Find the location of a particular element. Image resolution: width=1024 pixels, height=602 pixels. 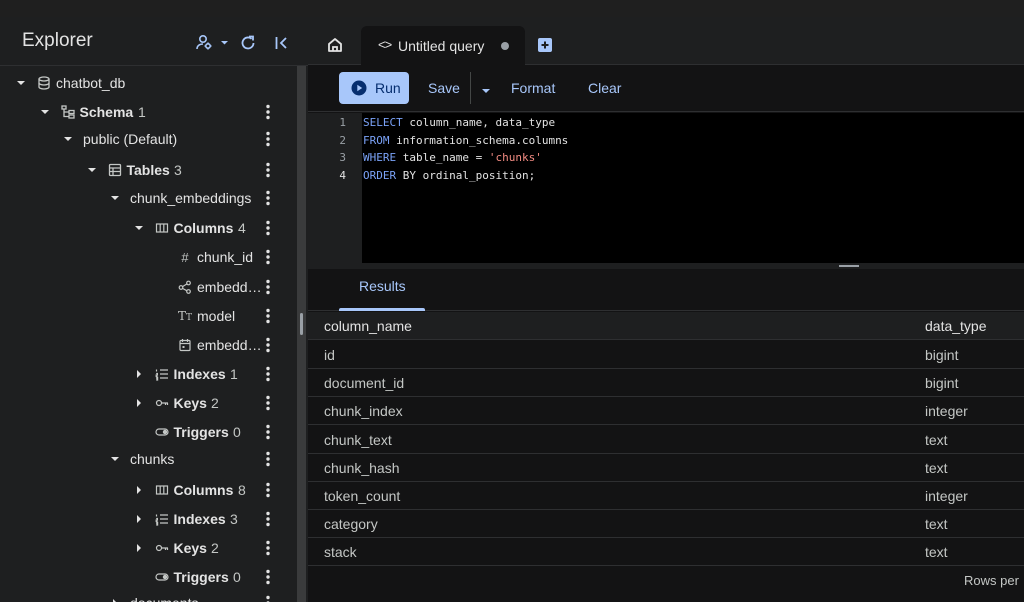

table-row: category text is located at coordinates (666, 524).